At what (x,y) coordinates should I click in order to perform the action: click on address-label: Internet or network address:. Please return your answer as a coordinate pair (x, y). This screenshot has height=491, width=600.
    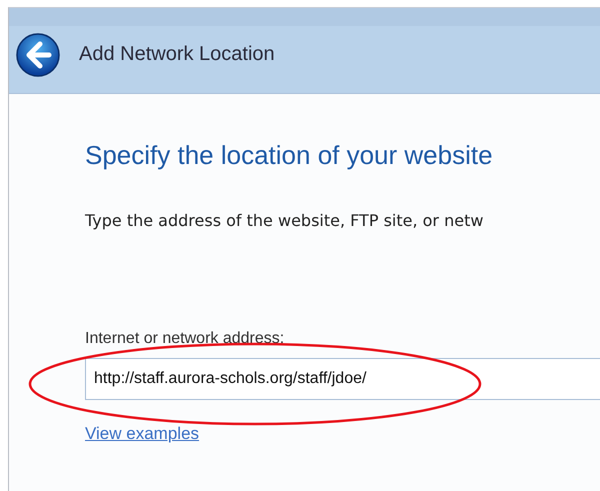
    Looking at the image, I should click on (185, 339).